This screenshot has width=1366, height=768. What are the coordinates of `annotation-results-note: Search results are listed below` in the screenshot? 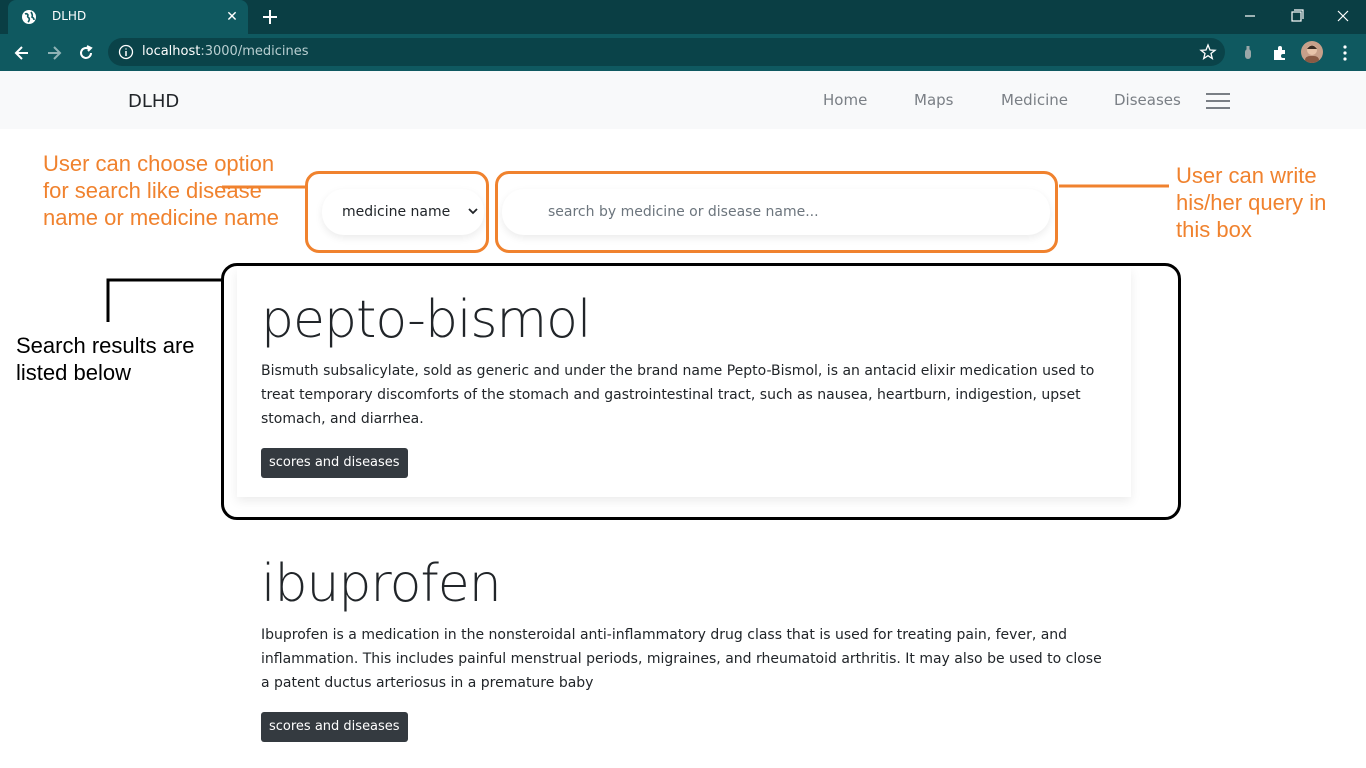 It's located at (105, 359).